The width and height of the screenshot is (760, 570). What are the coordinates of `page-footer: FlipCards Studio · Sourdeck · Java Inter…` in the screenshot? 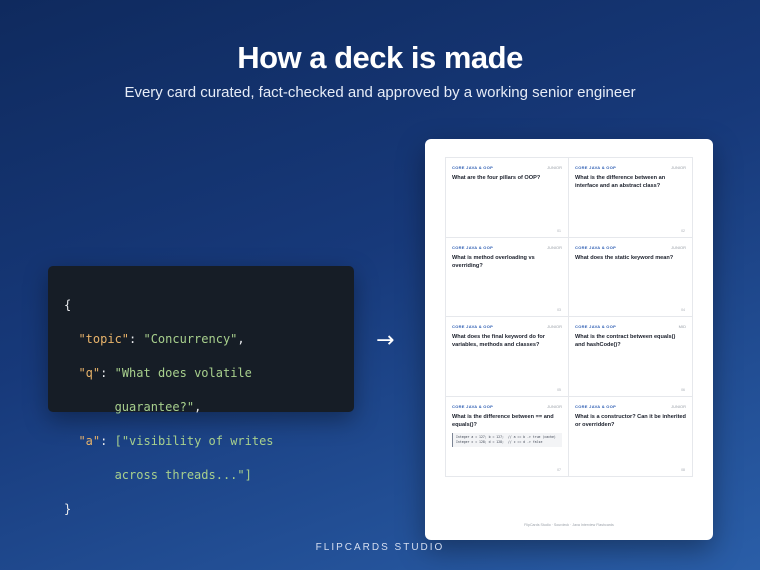 It's located at (569, 525).